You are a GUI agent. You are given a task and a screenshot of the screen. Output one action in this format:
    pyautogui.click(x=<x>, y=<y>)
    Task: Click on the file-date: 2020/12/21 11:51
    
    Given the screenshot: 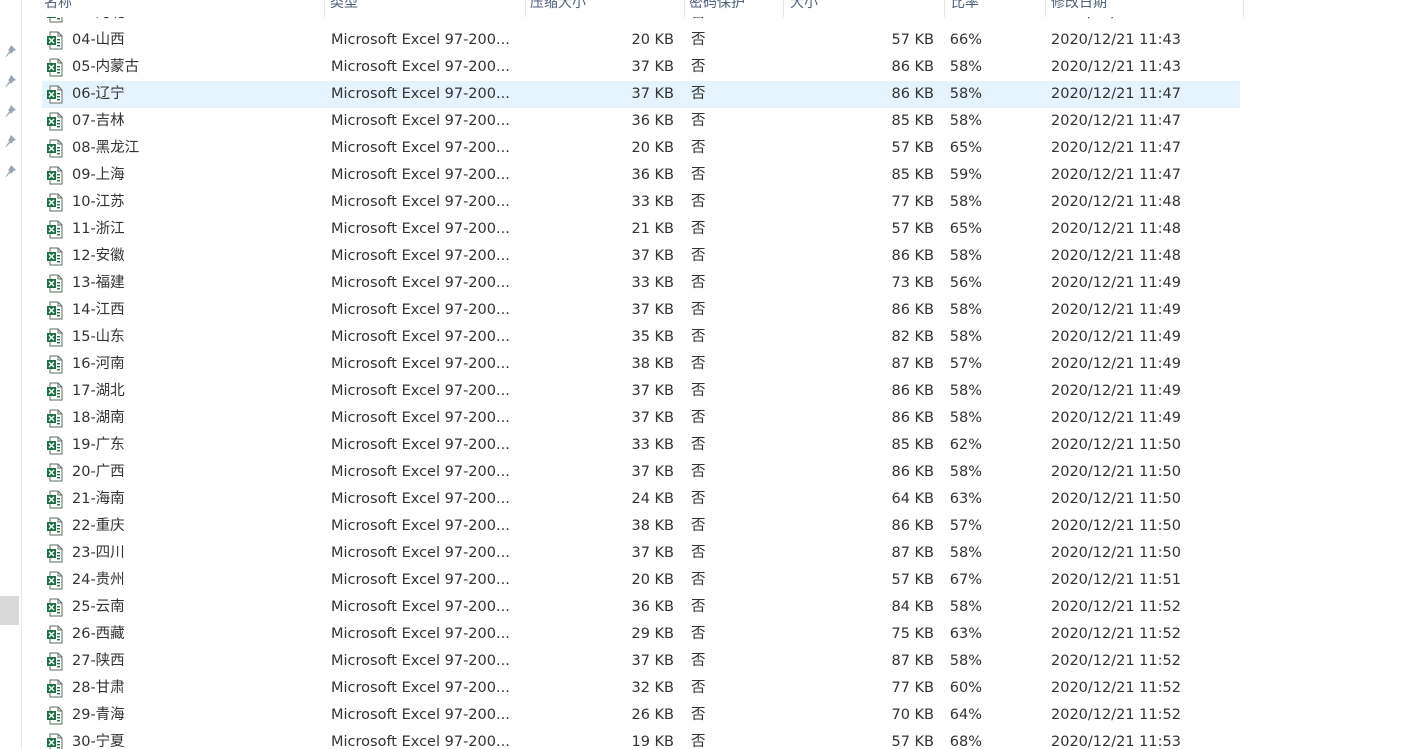 What is the action you would take?
    pyautogui.click(x=1116, y=580)
    